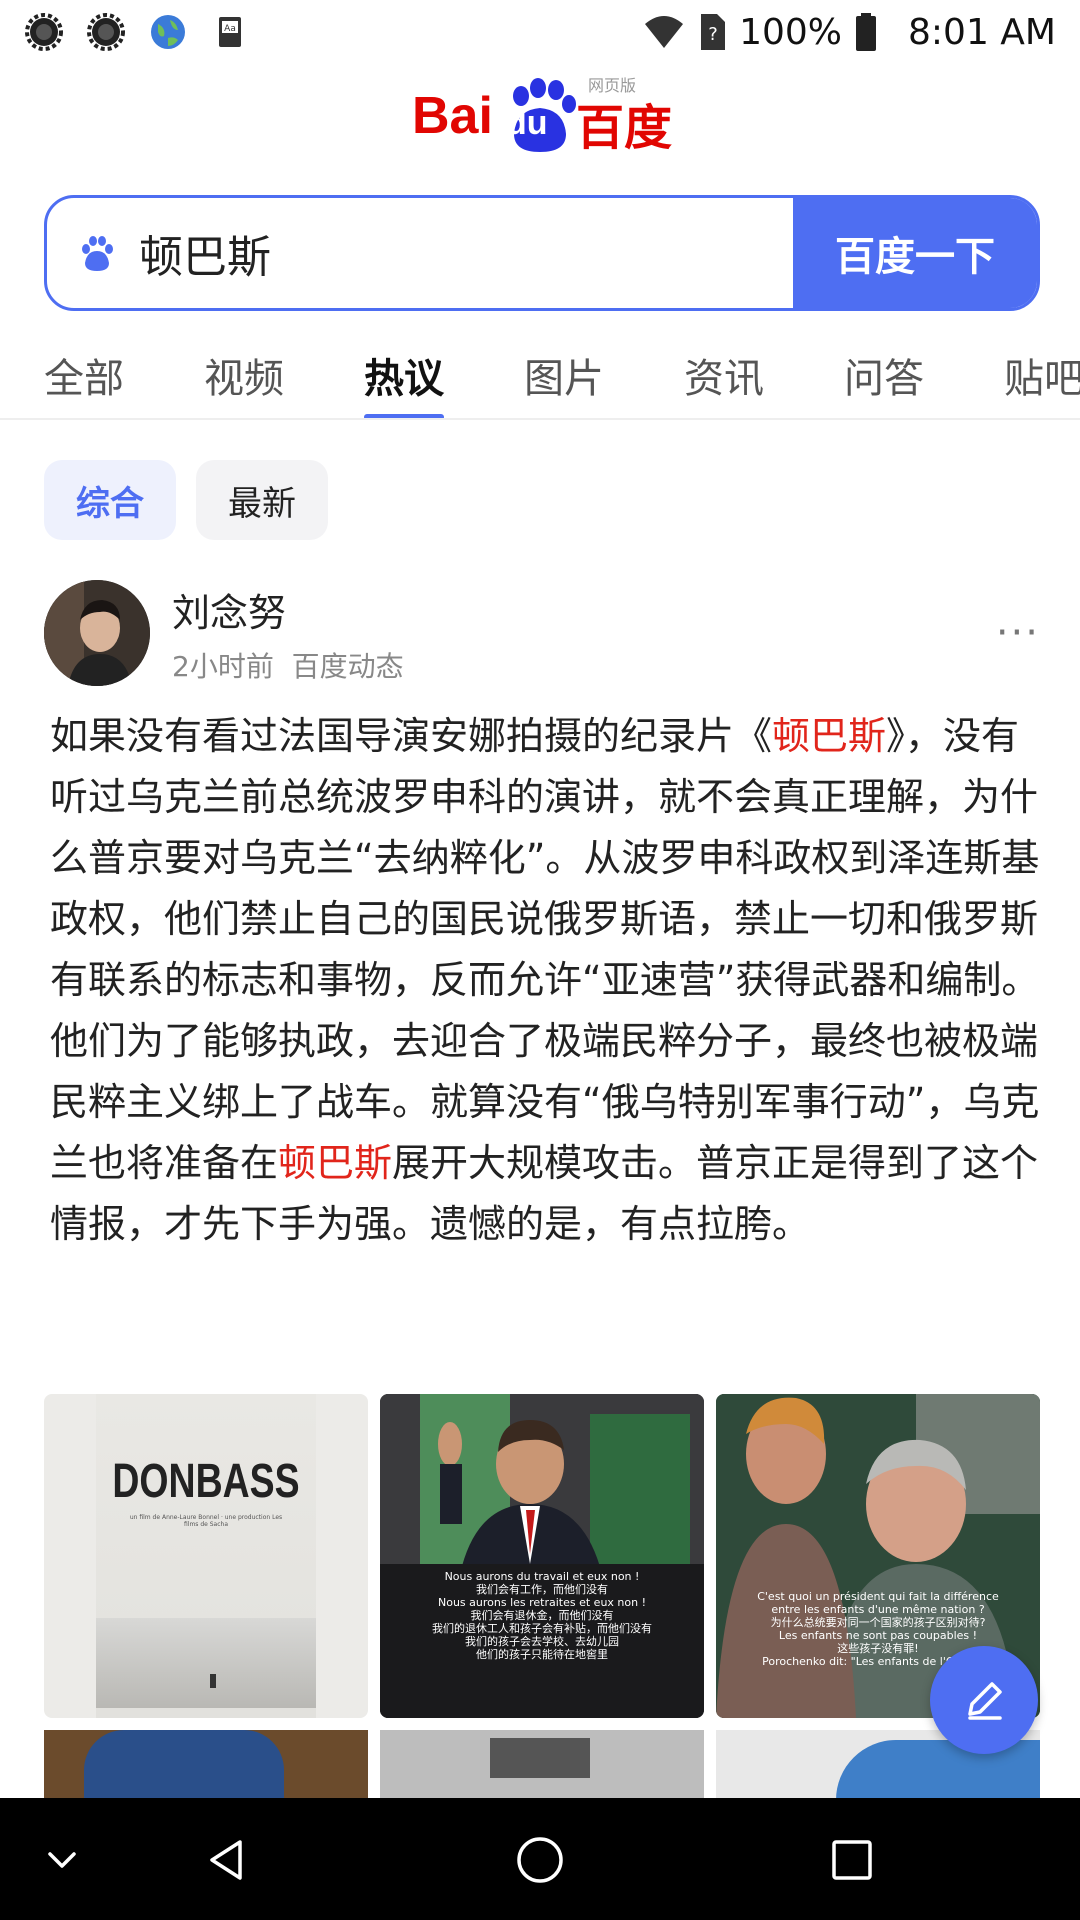 The height and width of the screenshot is (1920, 1080). What do you see at coordinates (540, 32) in the screenshot?
I see `status-bar: Aa ? 100% 8:01 AM` at bounding box center [540, 32].